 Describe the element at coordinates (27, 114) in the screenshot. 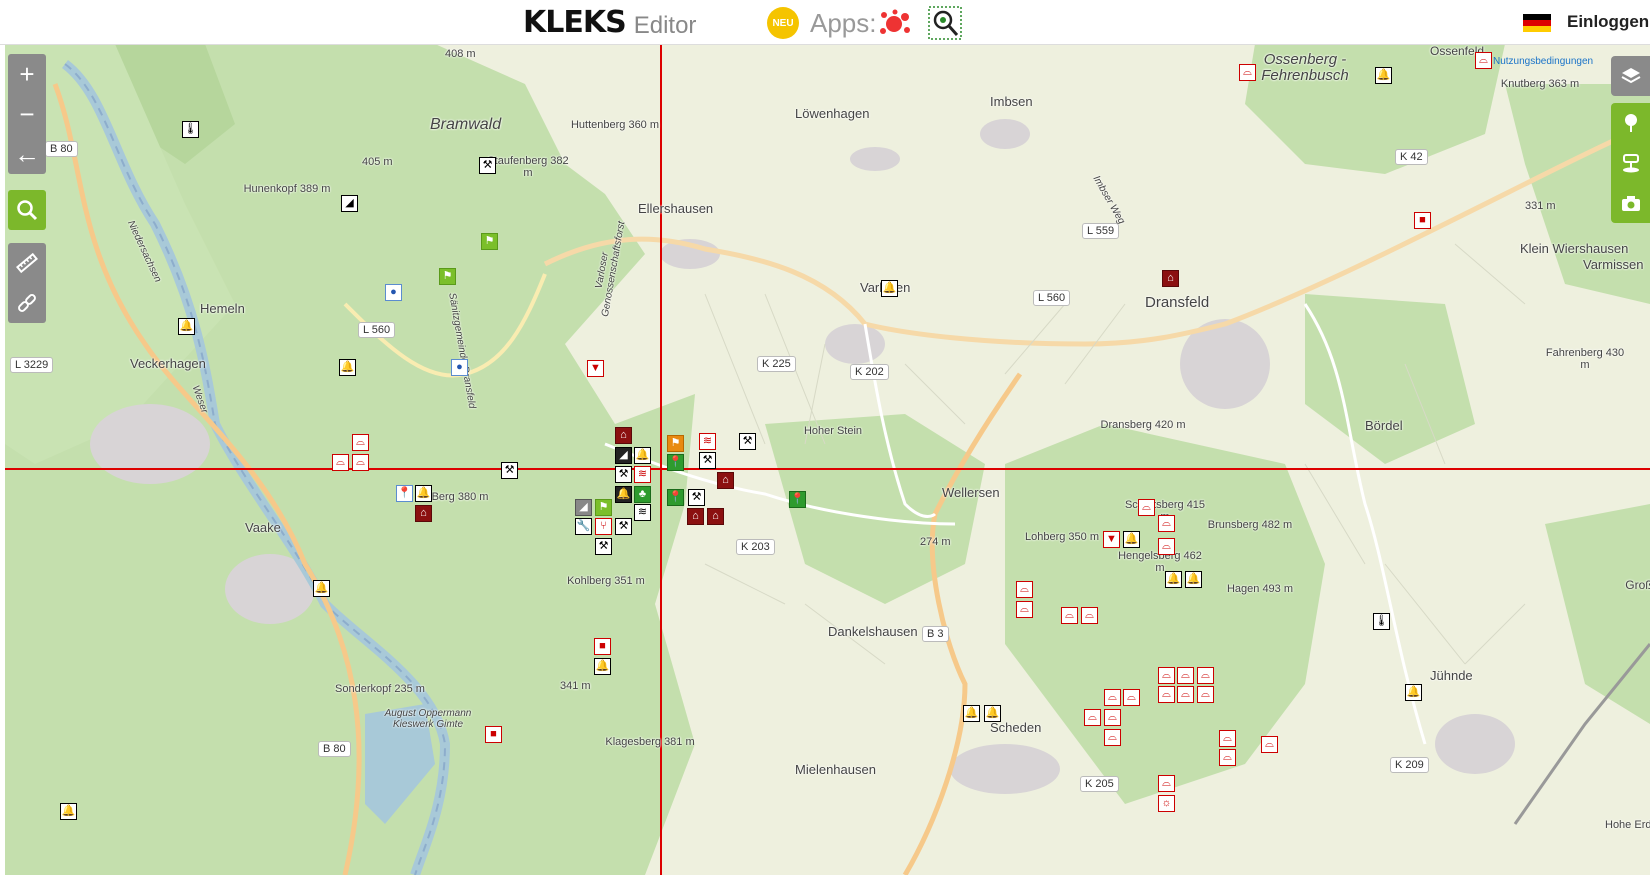

I see `zoom-out-button: −` at that location.